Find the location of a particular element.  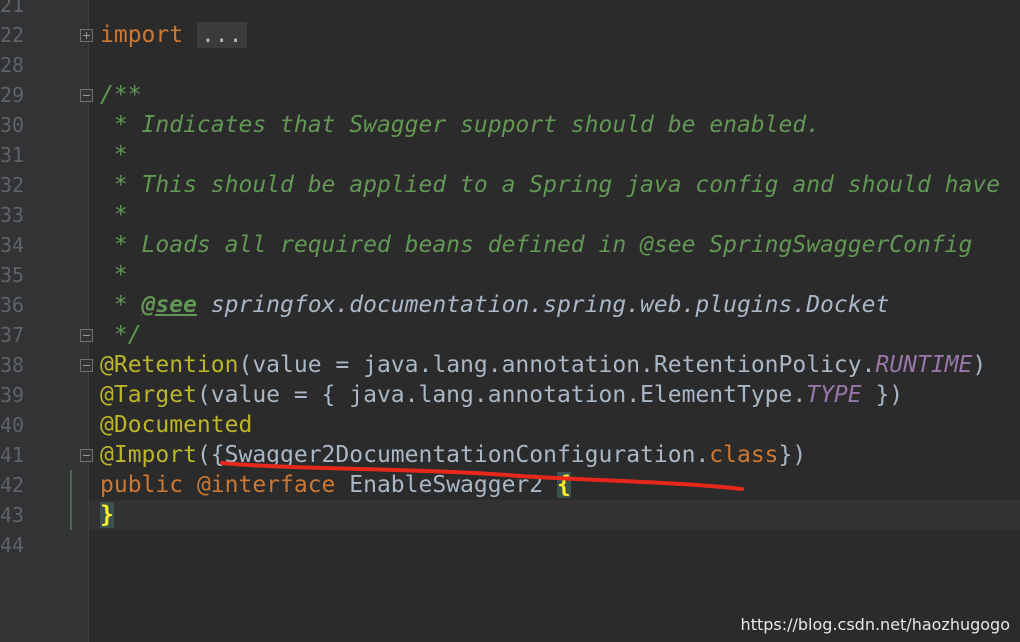

code-line: } is located at coordinates (107, 515).